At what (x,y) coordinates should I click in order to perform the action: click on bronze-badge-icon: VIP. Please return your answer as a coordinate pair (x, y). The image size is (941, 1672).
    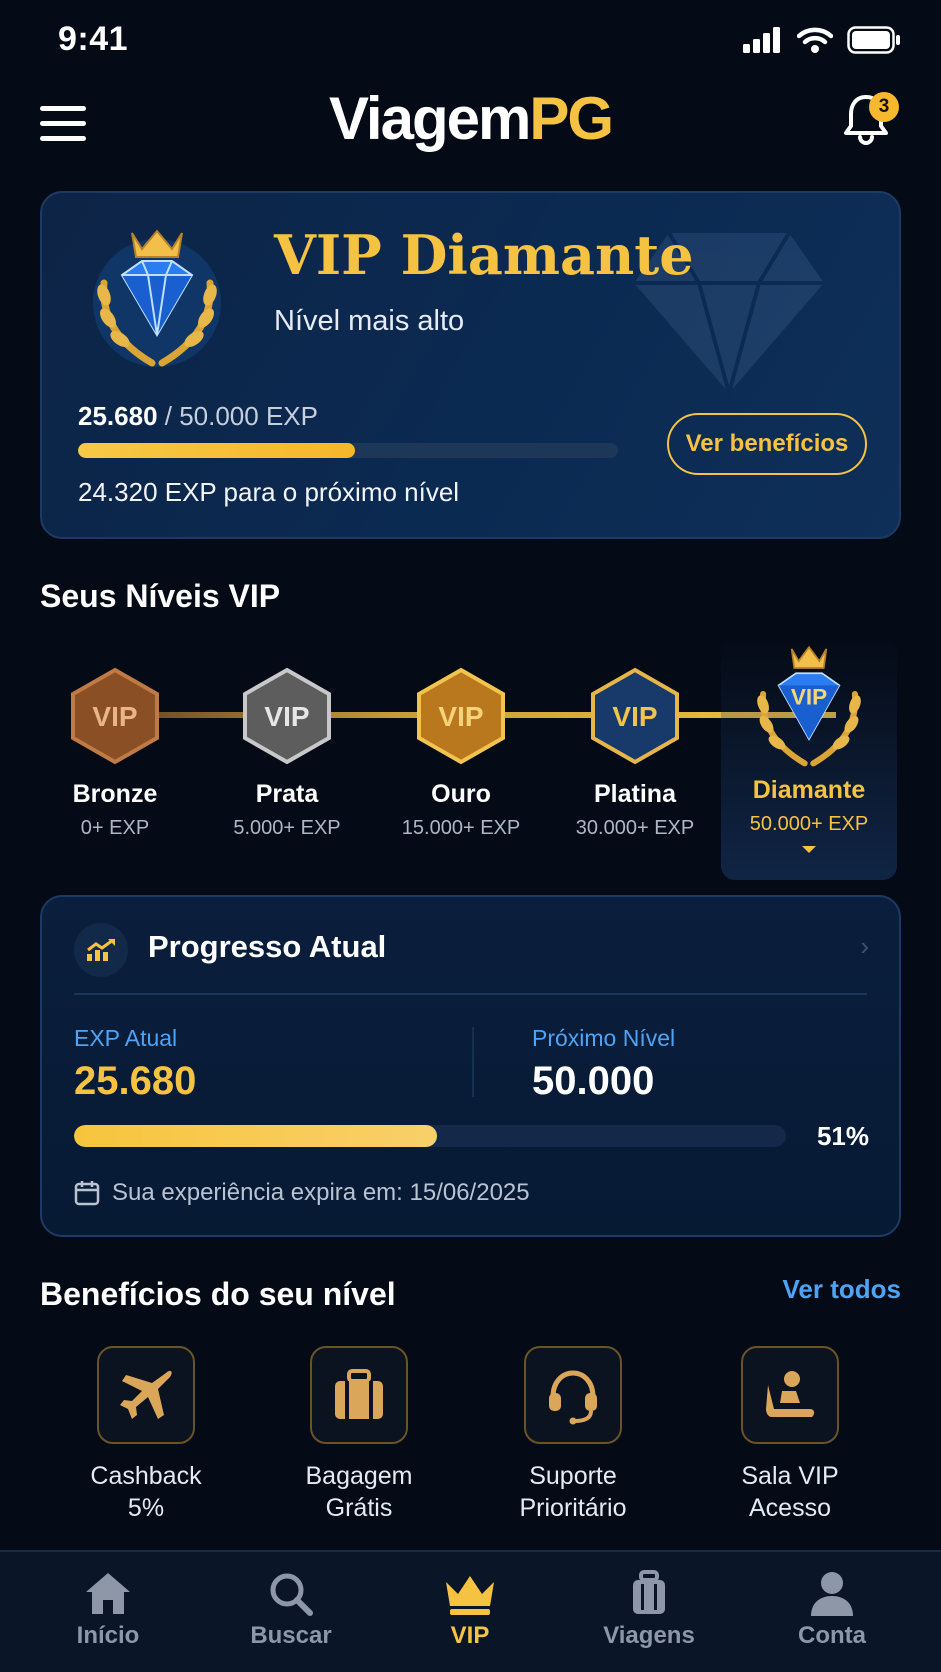
    Looking at the image, I should click on (115, 716).